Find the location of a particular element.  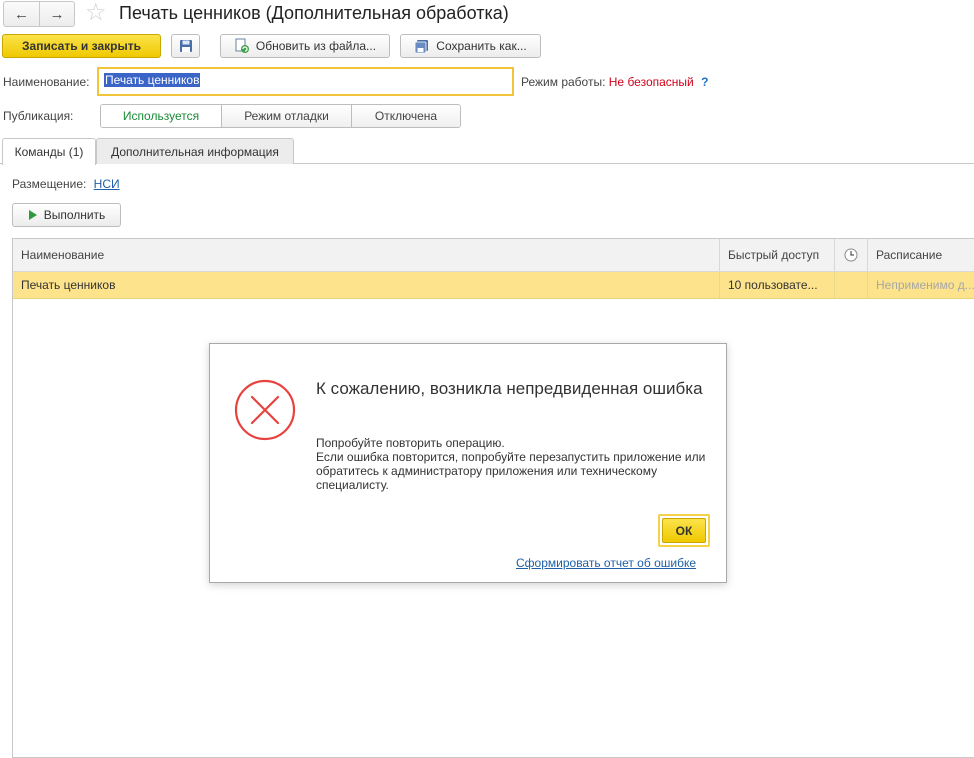

arrow-right-icon: → is located at coordinates (57, 14).